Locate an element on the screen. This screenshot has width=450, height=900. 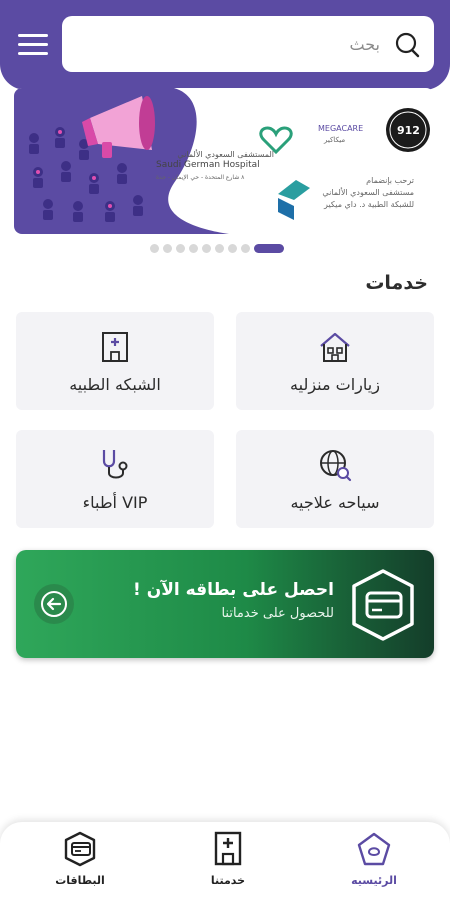
hamburger-menu-button is located at coordinates (33, 46).